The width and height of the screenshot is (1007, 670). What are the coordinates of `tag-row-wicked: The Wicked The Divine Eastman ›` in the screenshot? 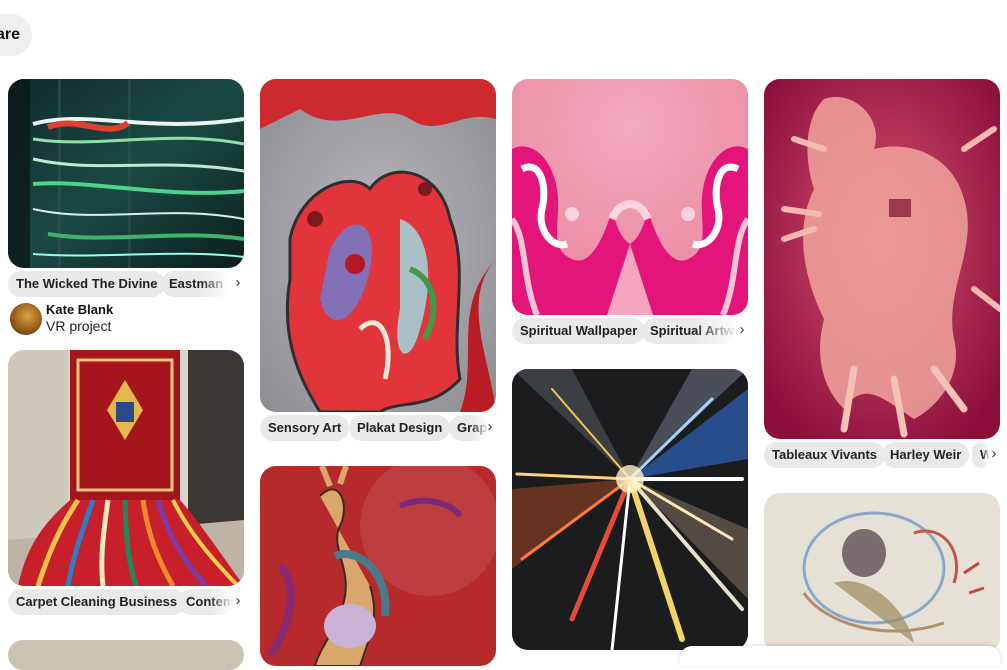 It's located at (126, 284).